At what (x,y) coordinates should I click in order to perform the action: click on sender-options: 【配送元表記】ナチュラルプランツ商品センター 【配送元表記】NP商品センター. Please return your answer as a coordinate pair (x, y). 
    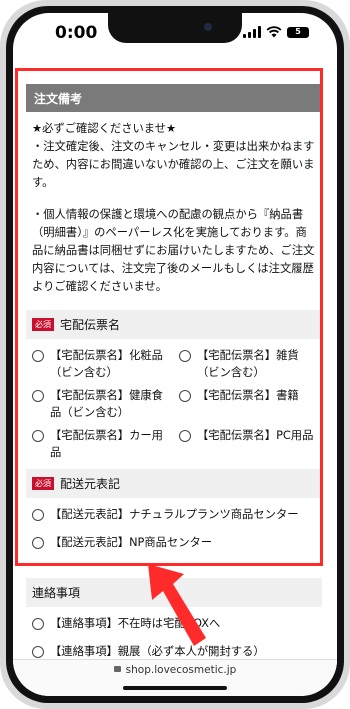
    Looking at the image, I should click on (174, 531).